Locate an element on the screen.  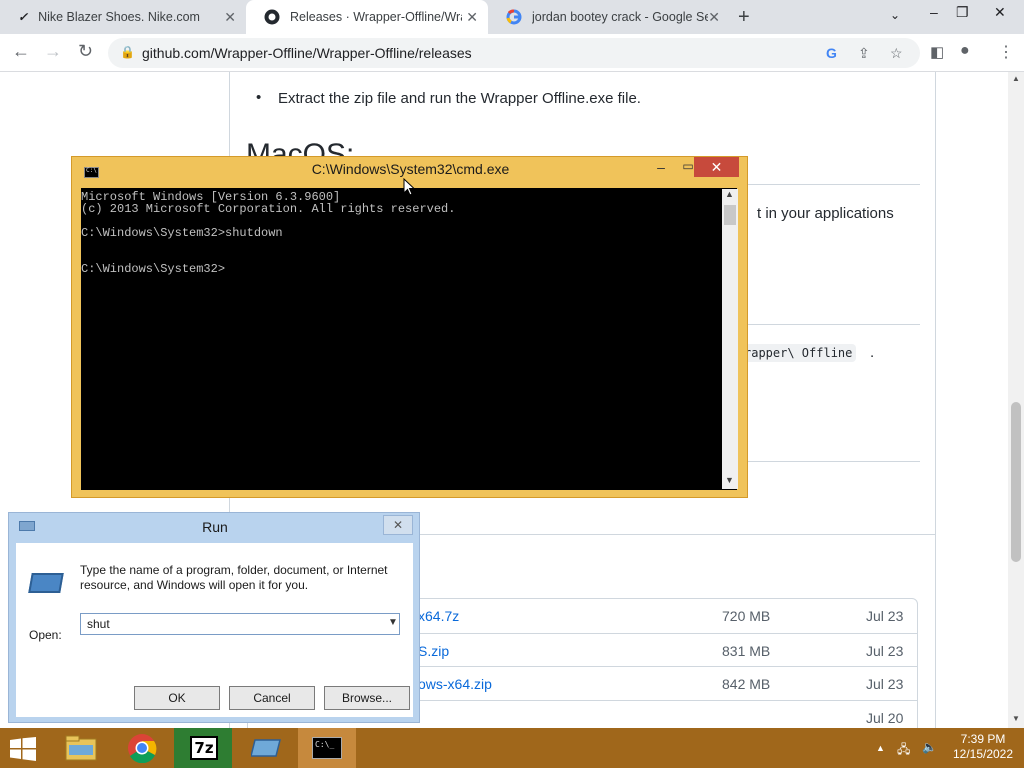
asset-size: 842 MB is located at coordinates (746, 684).